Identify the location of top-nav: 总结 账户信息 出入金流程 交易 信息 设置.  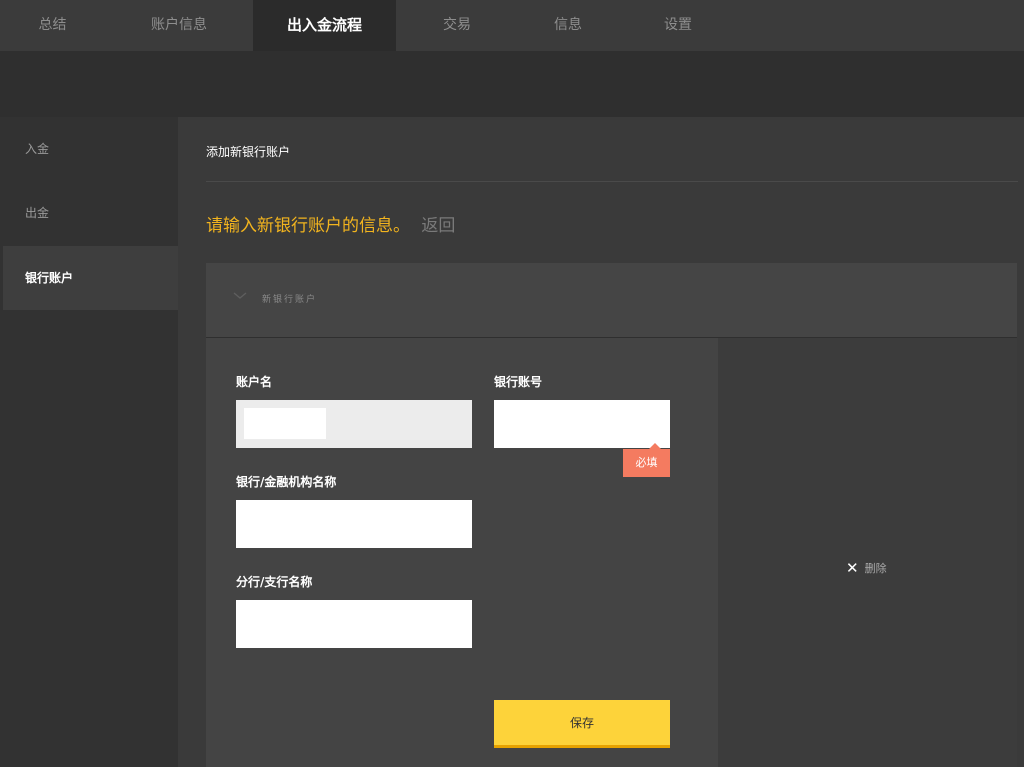
(512, 25).